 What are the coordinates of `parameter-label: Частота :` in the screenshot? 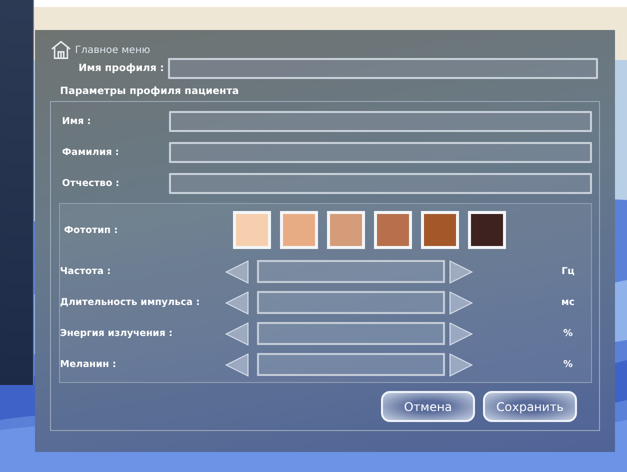 It's located at (86, 271).